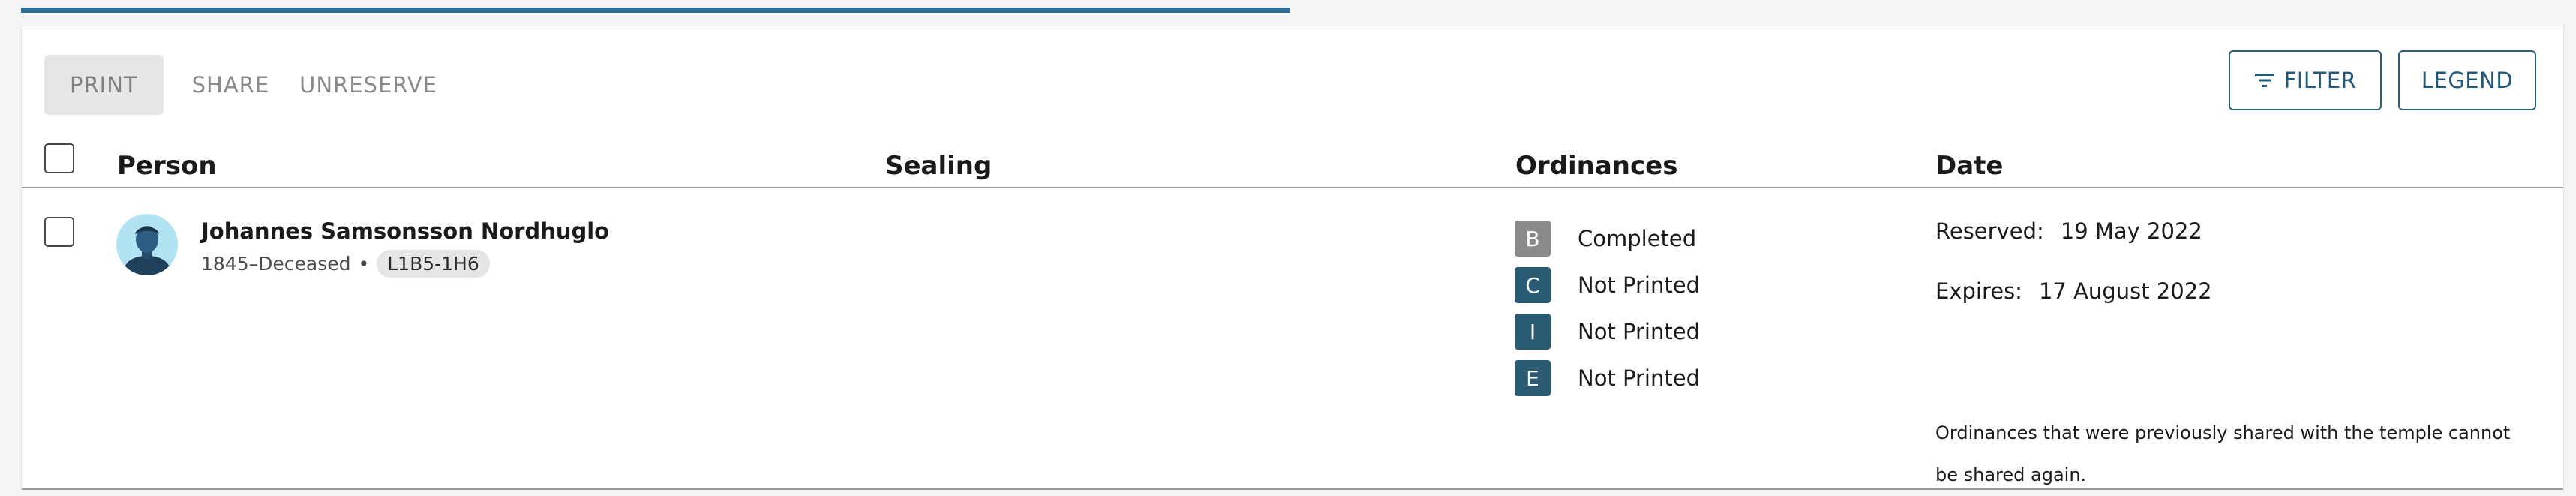 This screenshot has width=2576, height=496. Describe the element at coordinates (59, 158) in the screenshot. I see `select-all-checkbox` at that location.